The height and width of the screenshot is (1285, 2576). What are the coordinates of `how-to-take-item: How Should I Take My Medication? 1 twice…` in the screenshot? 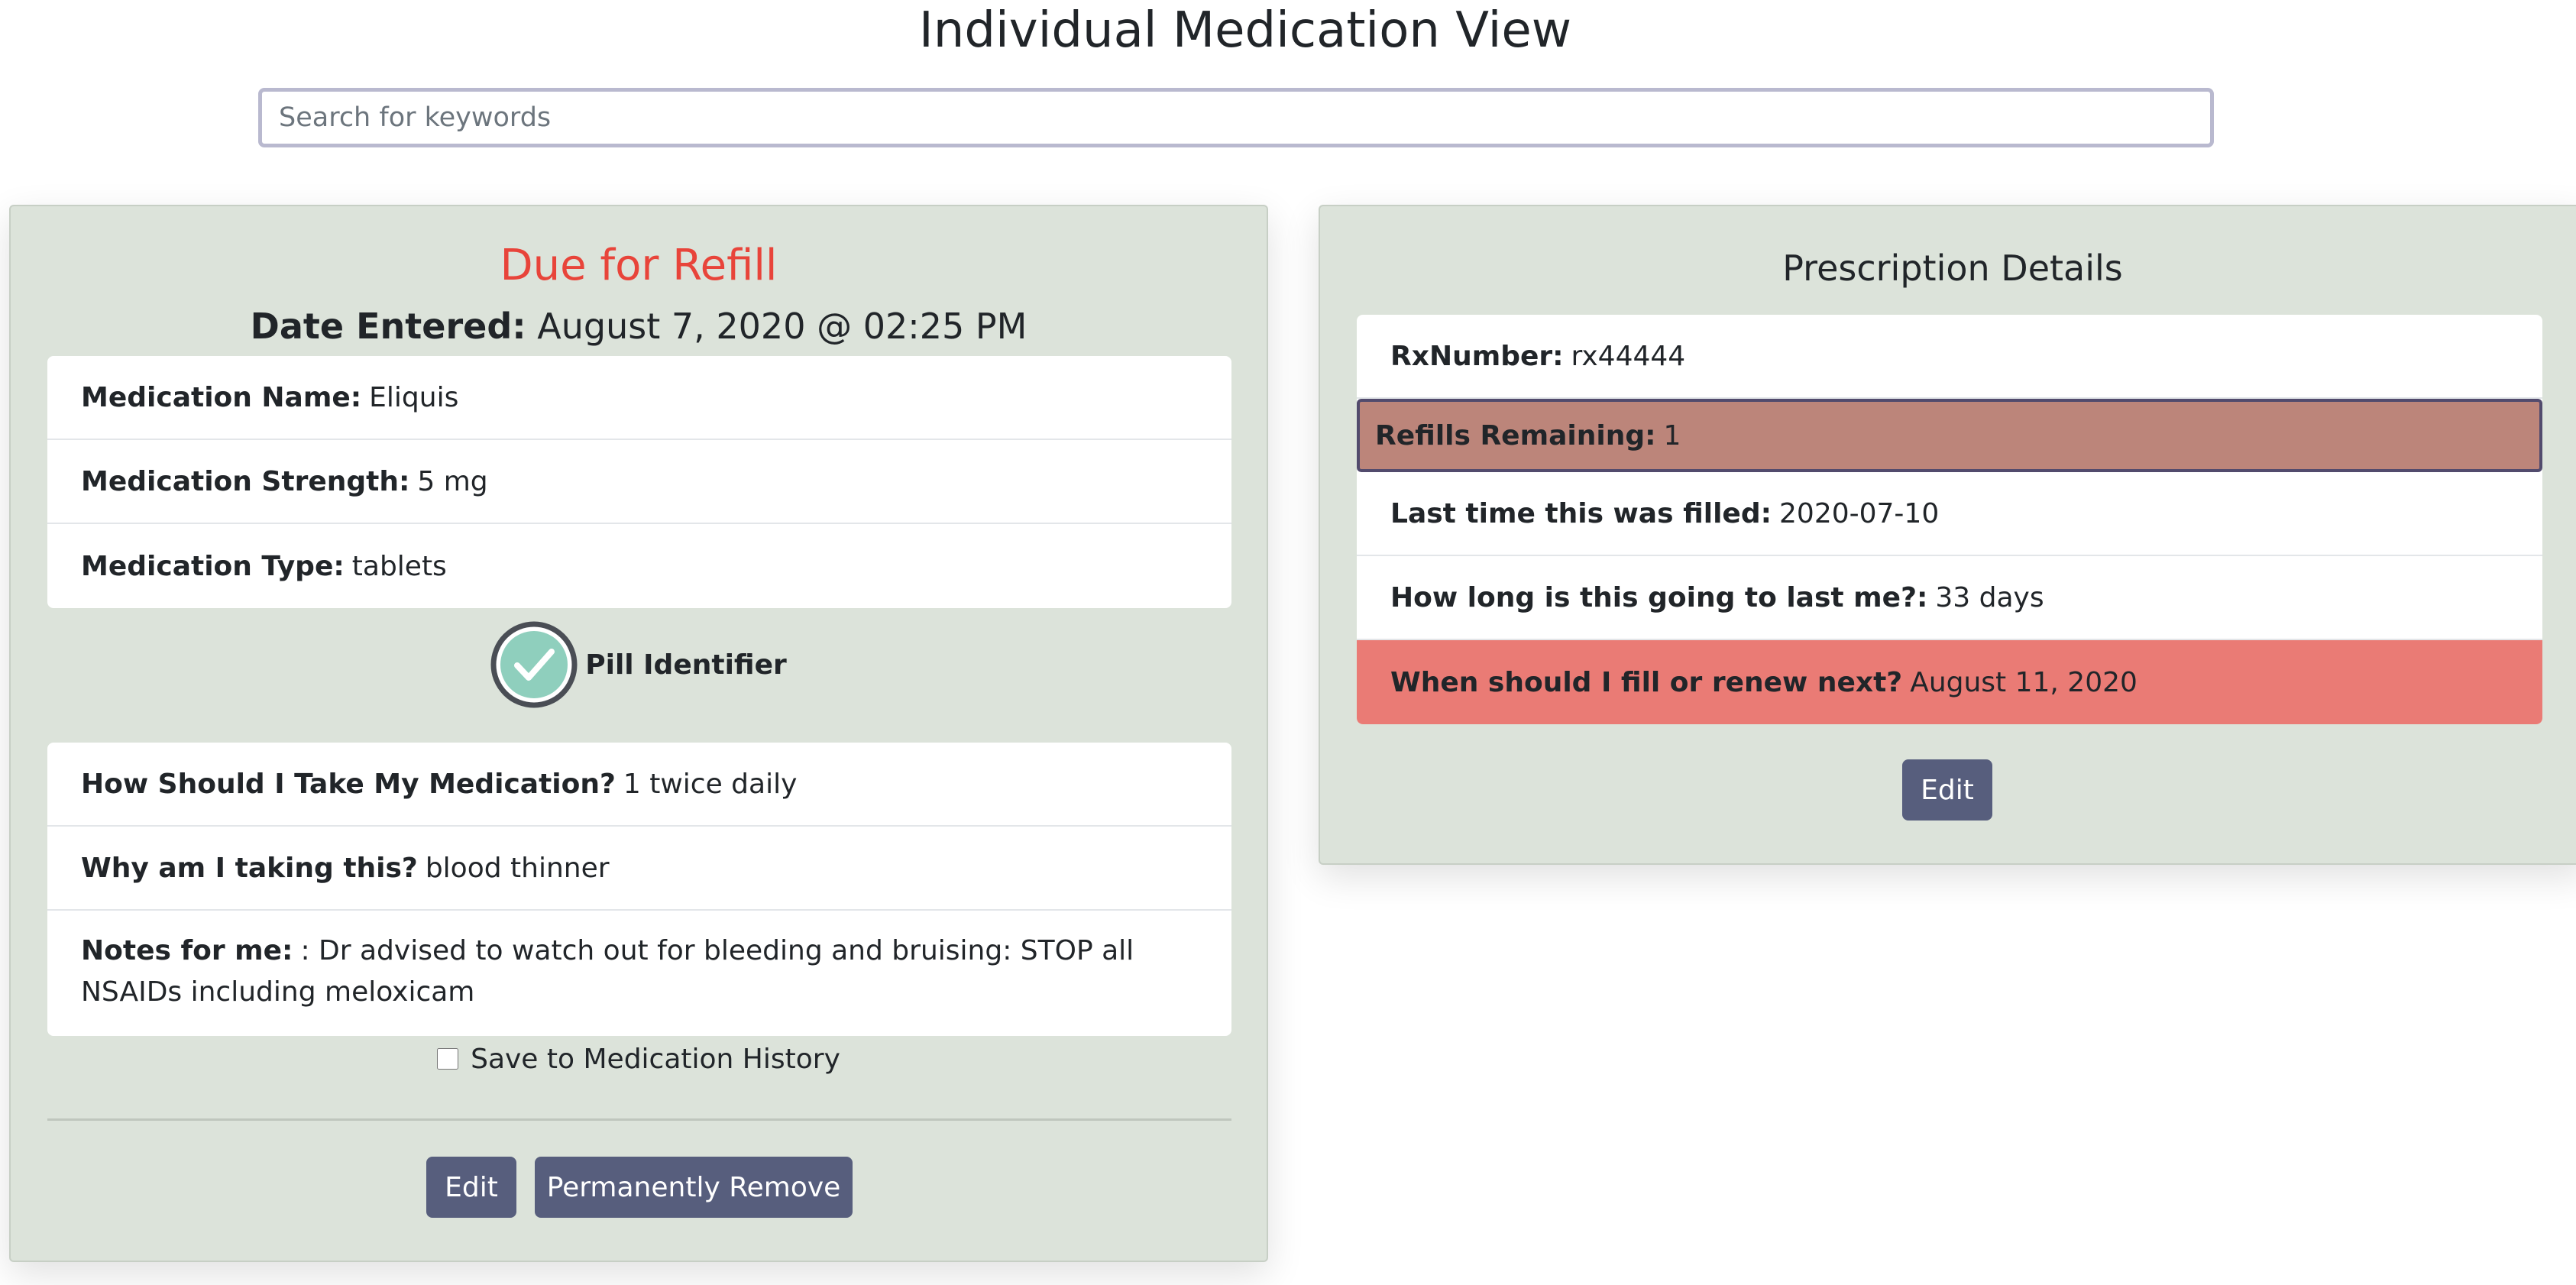 It's located at (639, 785).